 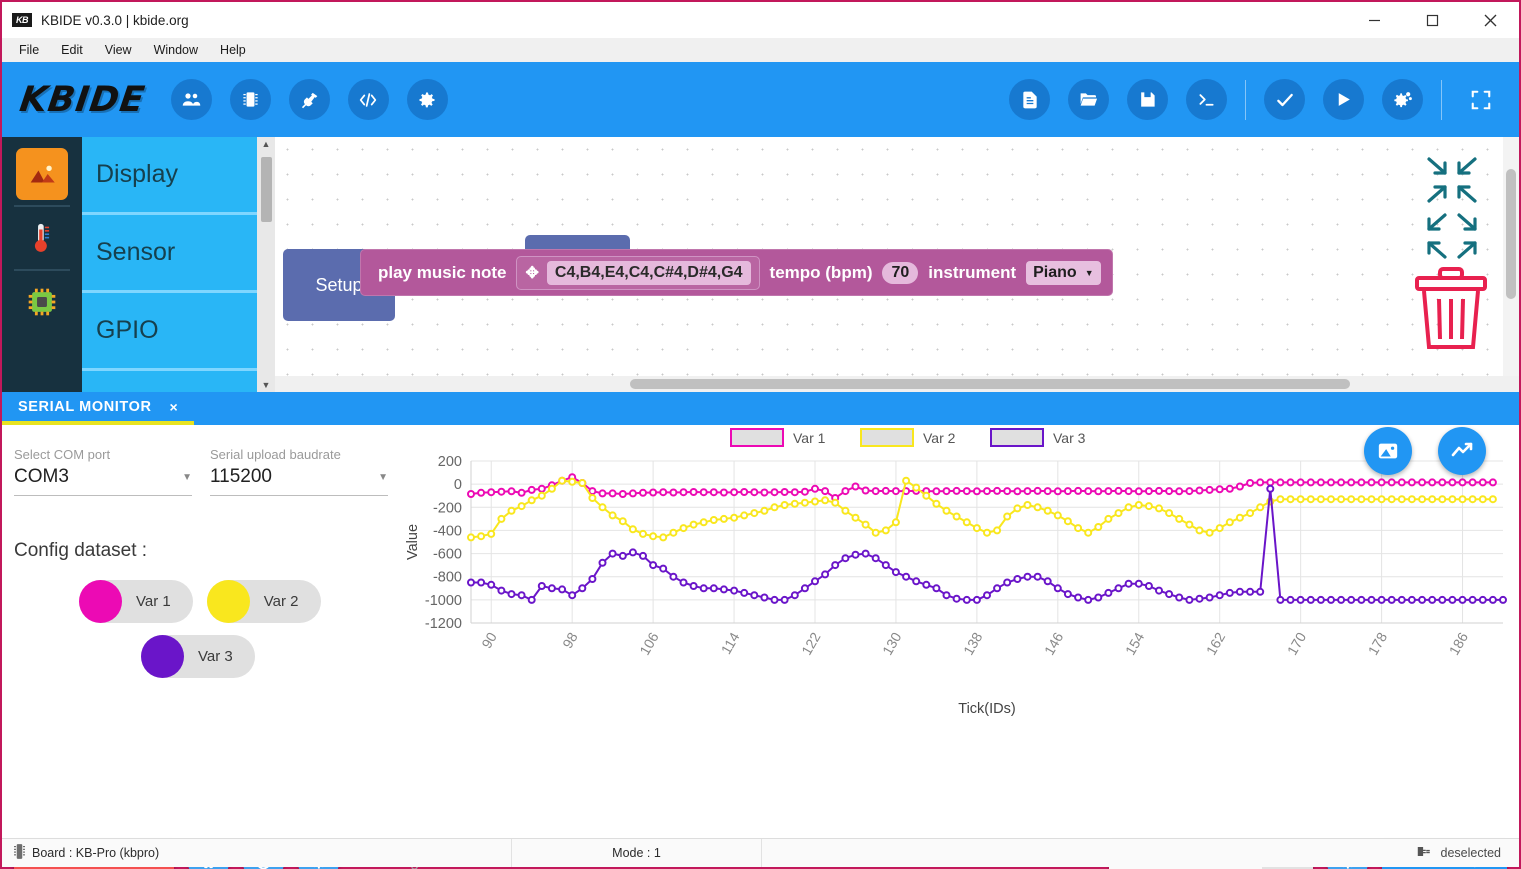 I want to click on new-file-icon, so click(x=1029, y=99).